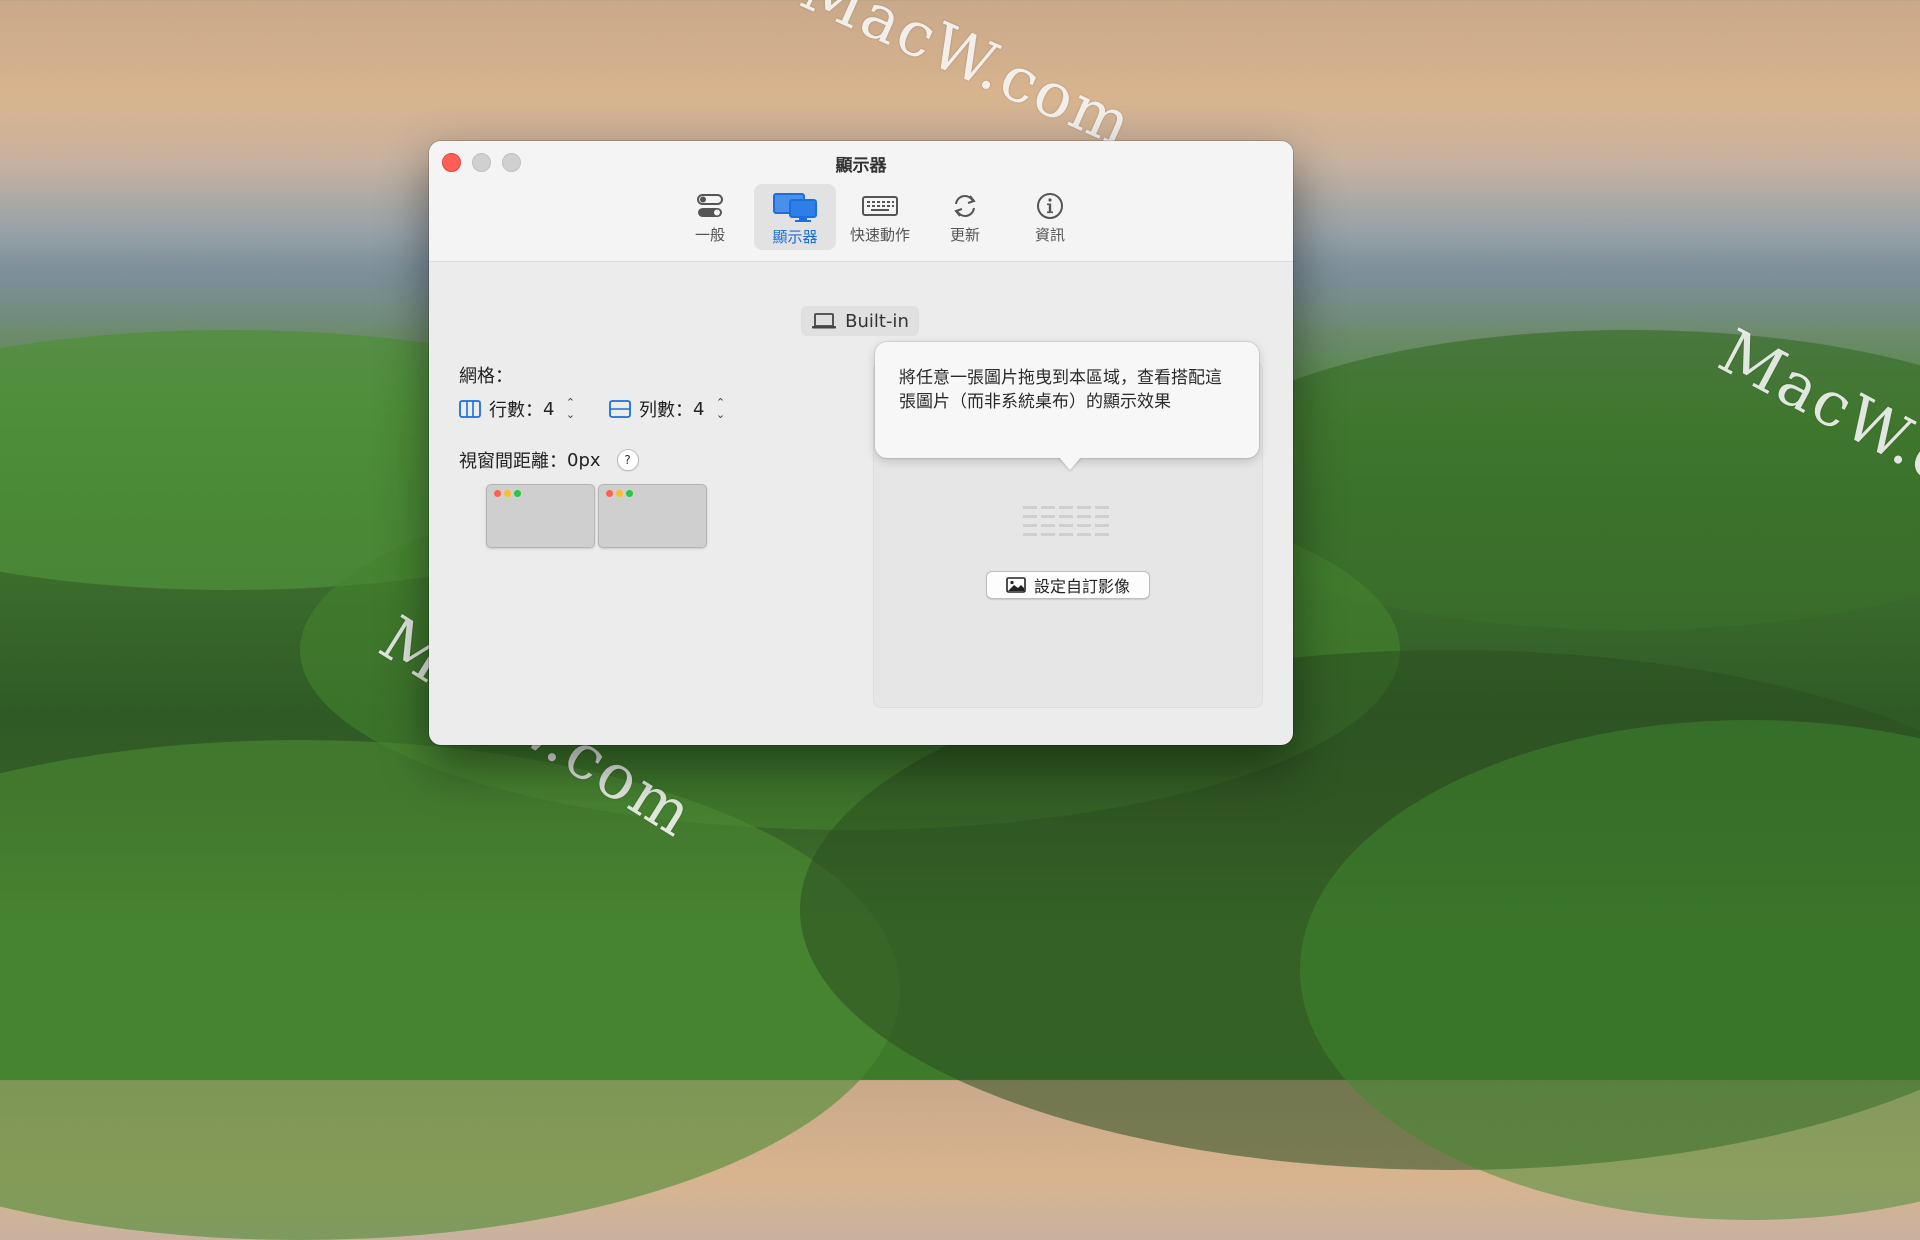  I want to click on toggle-icon, so click(710, 205).